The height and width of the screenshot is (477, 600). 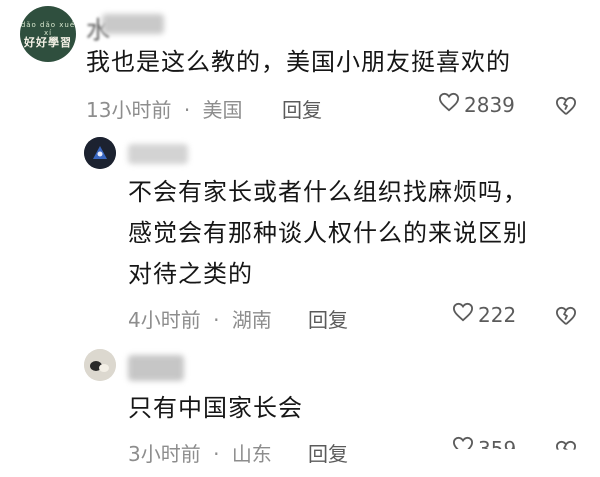 What do you see at coordinates (222, 110) in the screenshot?
I see `comment-location: 美国` at bounding box center [222, 110].